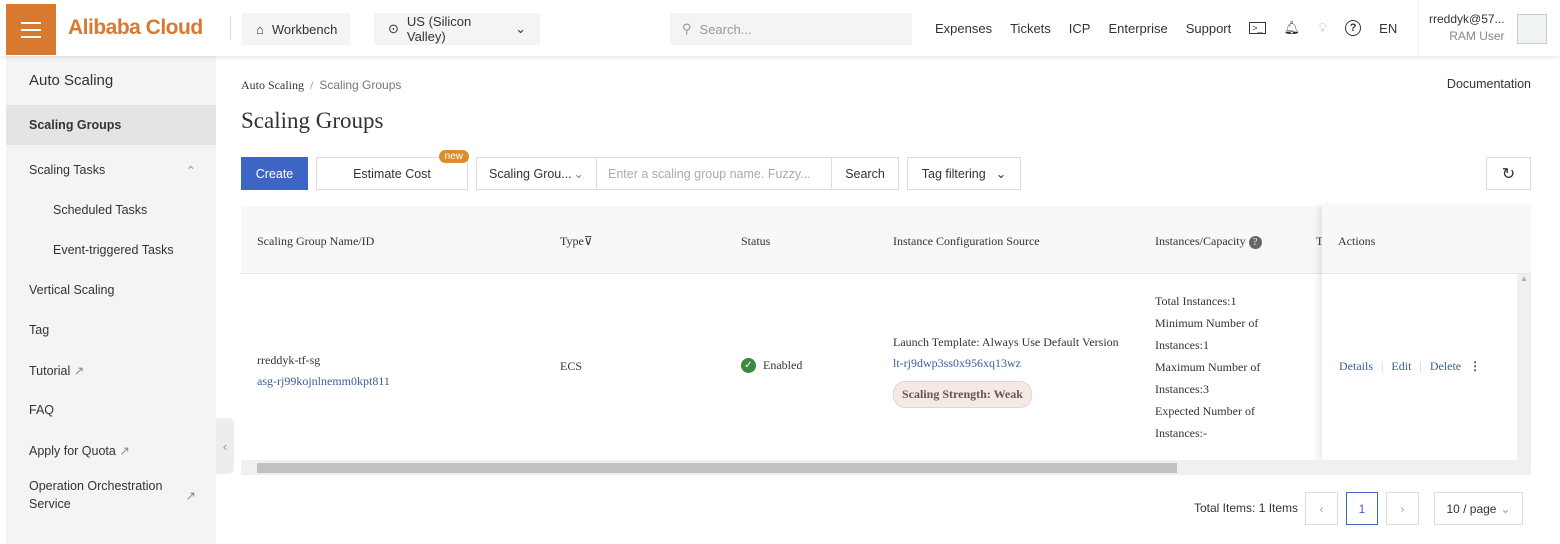  What do you see at coordinates (1196, 301) in the screenshot?
I see `total-instances: Total Instances:1` at bounding box center [1196, 301].